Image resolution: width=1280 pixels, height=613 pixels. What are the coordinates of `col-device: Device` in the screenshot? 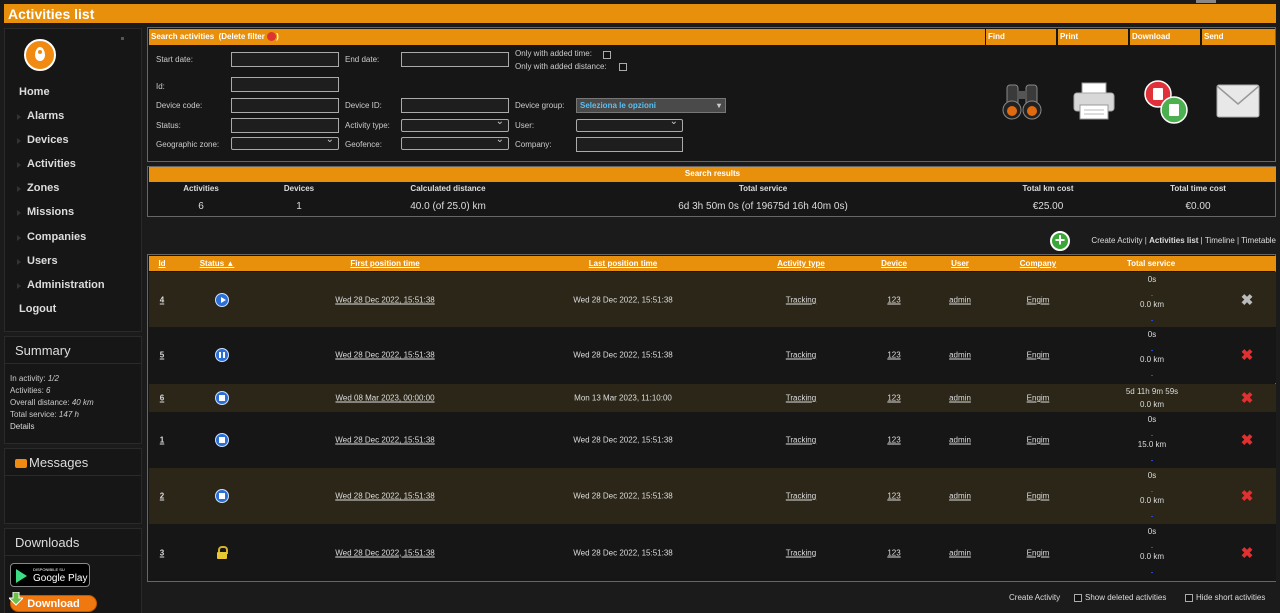 It's located at (894, 263).